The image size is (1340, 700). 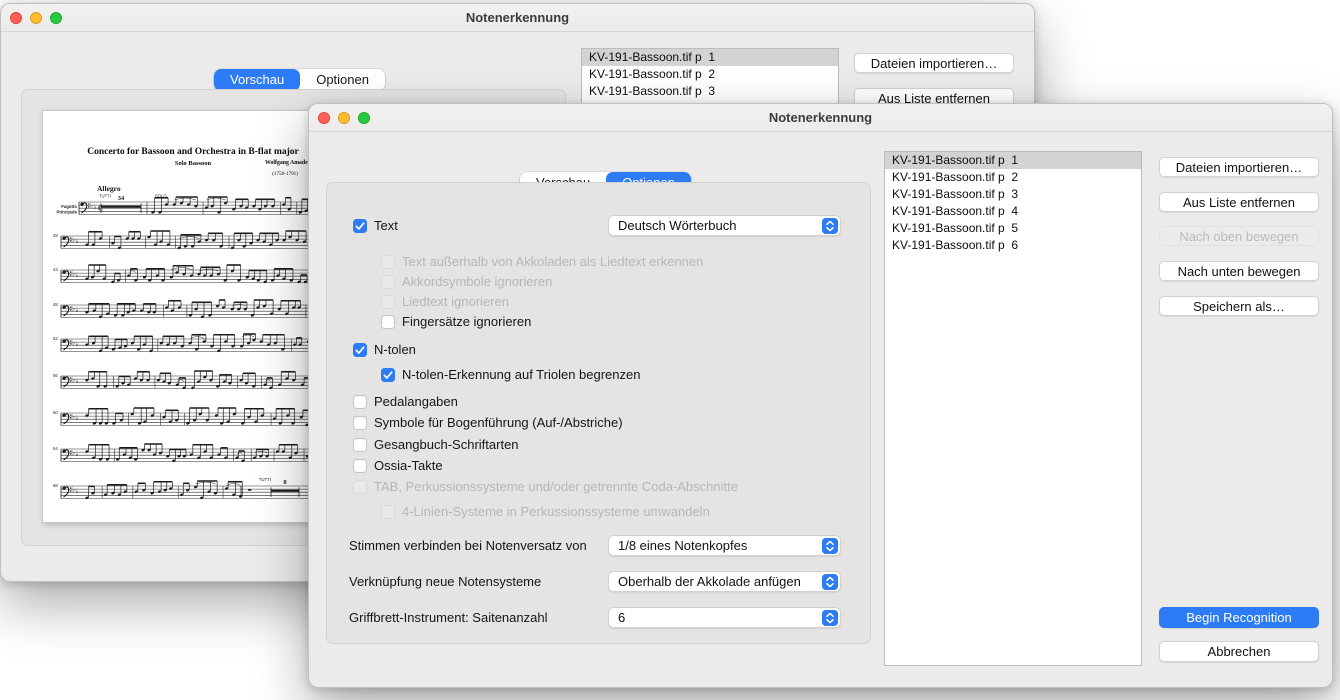 I want to click on svg-text: Fagotto, so click(x=69, y=206).